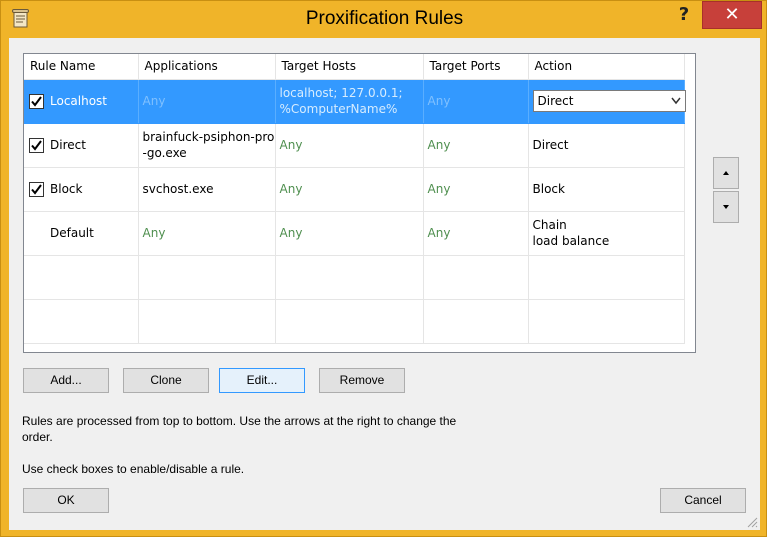 Image resolution: width=767 pixels, height=537 pixels. I want to click on hosts-line: %ComputerName%, so click(338, 109).